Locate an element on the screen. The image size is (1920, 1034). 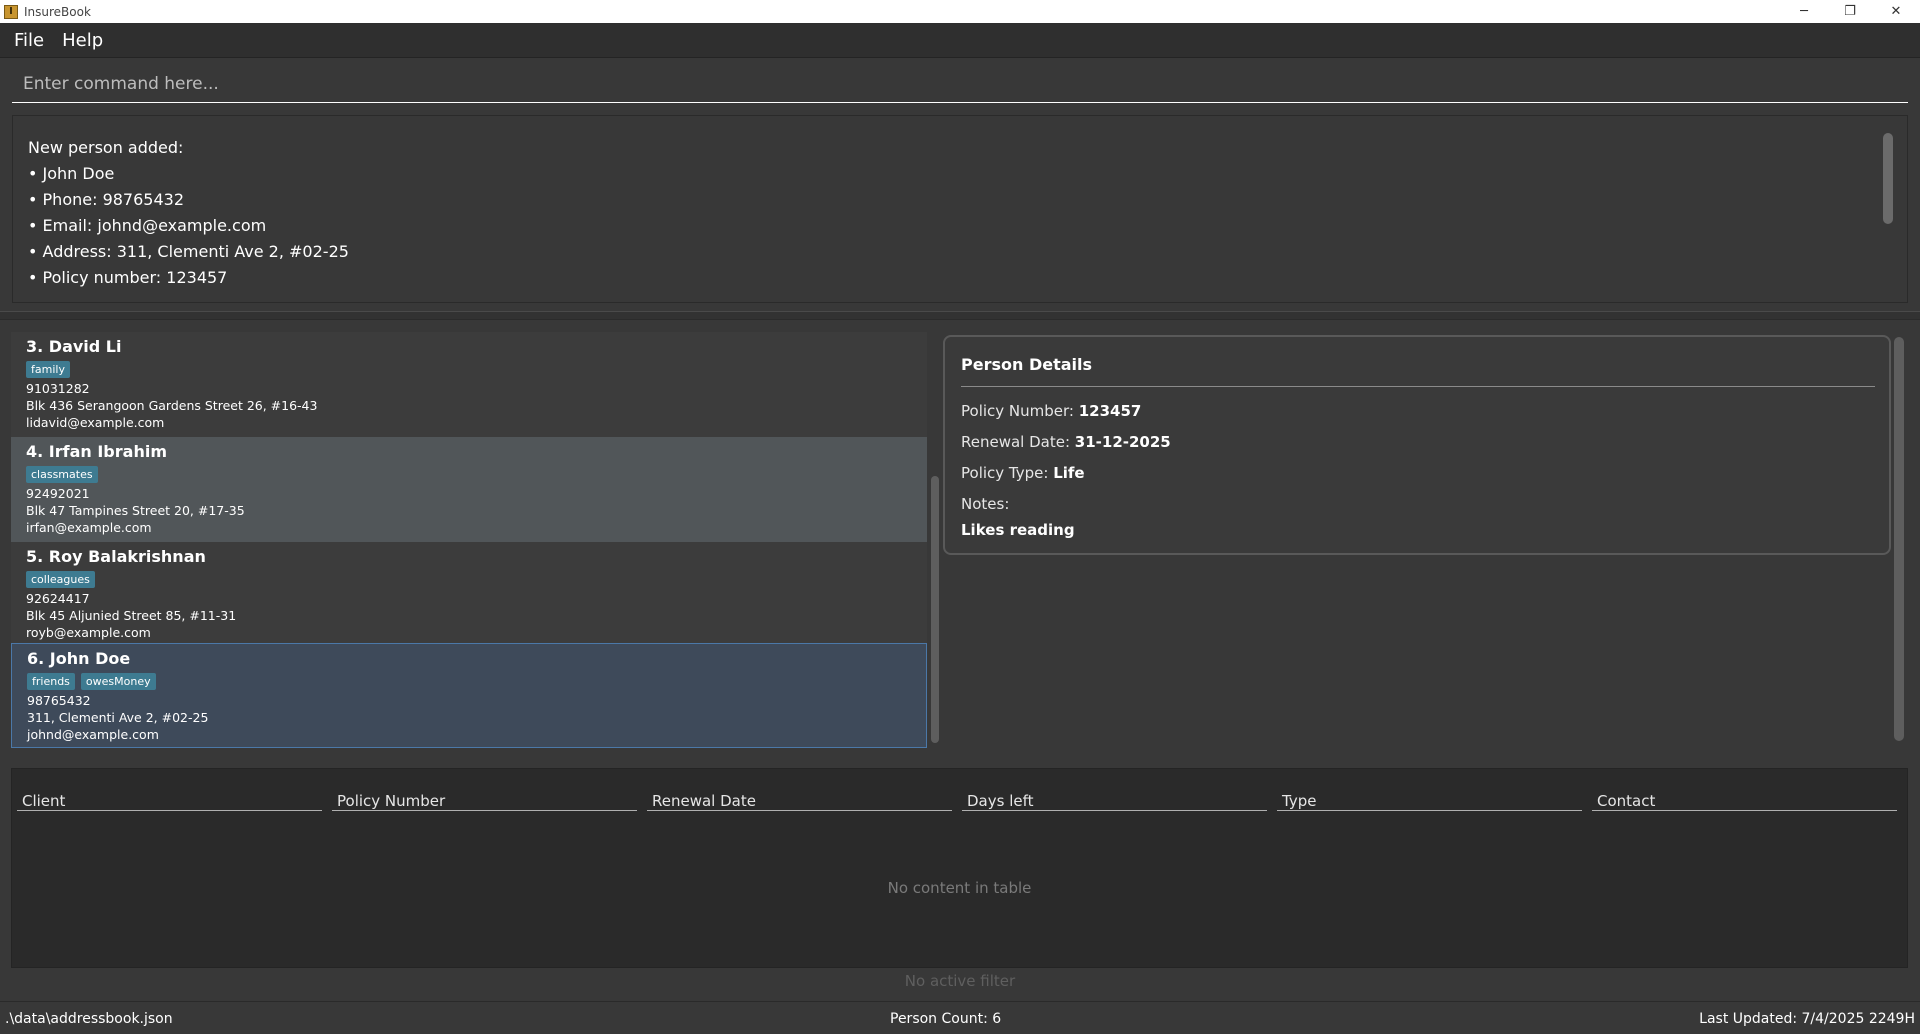
menu-bar: File Help is located at coordinates (960, 40).